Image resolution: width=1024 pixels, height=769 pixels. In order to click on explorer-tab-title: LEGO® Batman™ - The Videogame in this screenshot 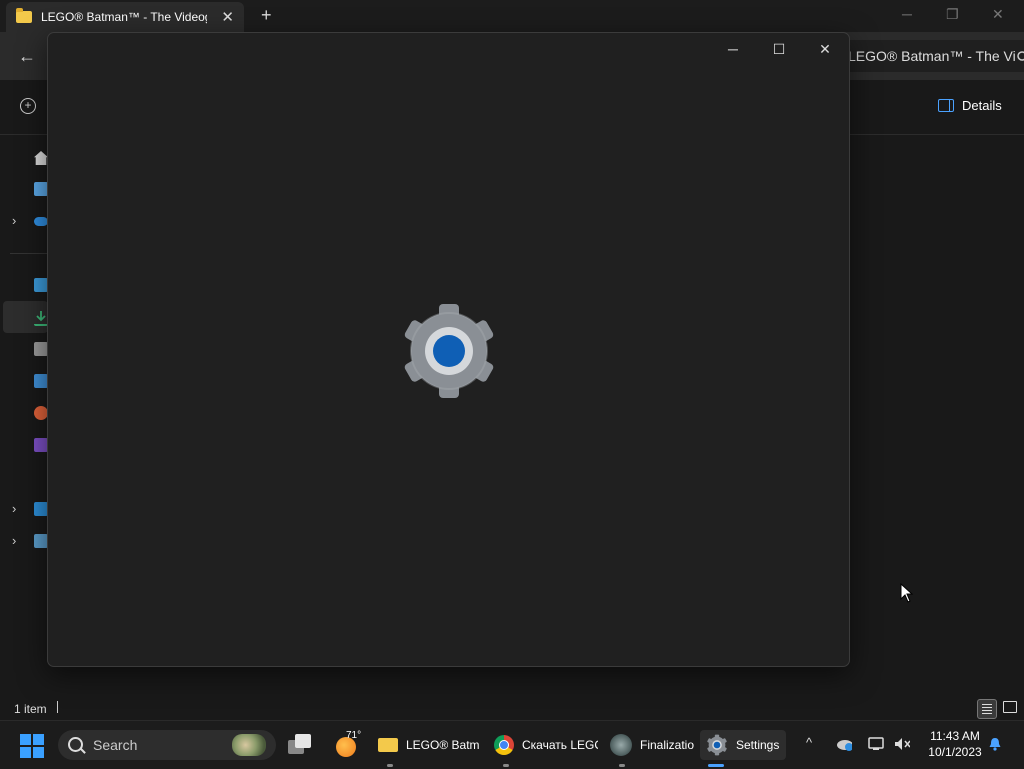, I will do `click(124, 17)`.